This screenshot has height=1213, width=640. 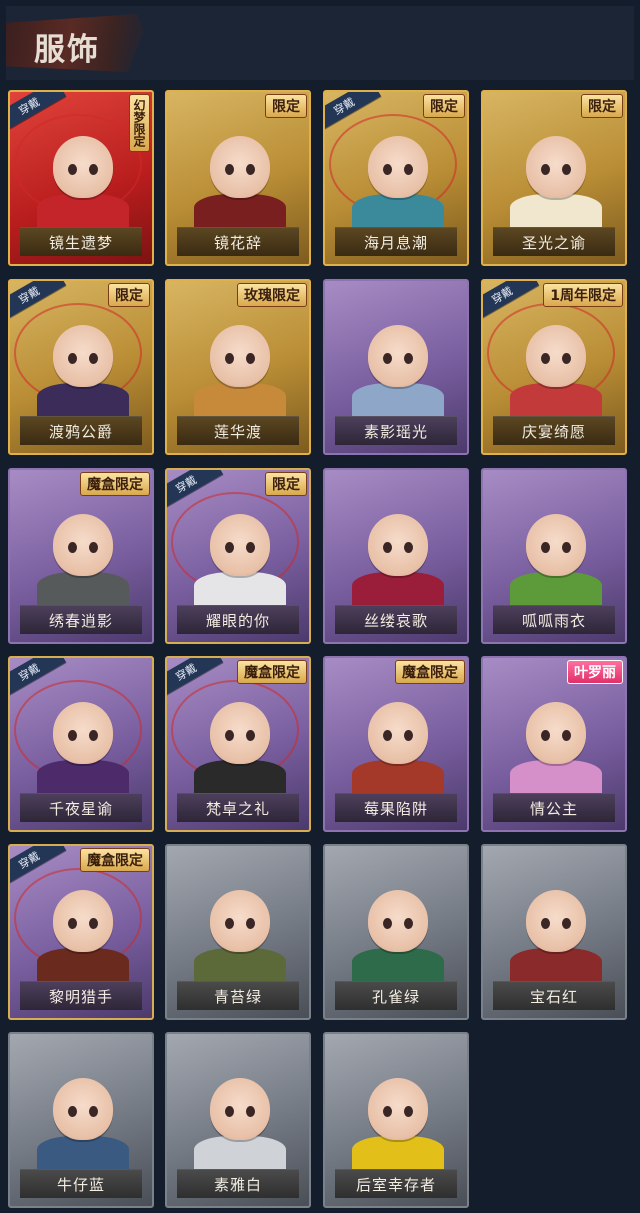 I want to click on costume-card: 丝缕哀歌, so click(x=396, y=556).